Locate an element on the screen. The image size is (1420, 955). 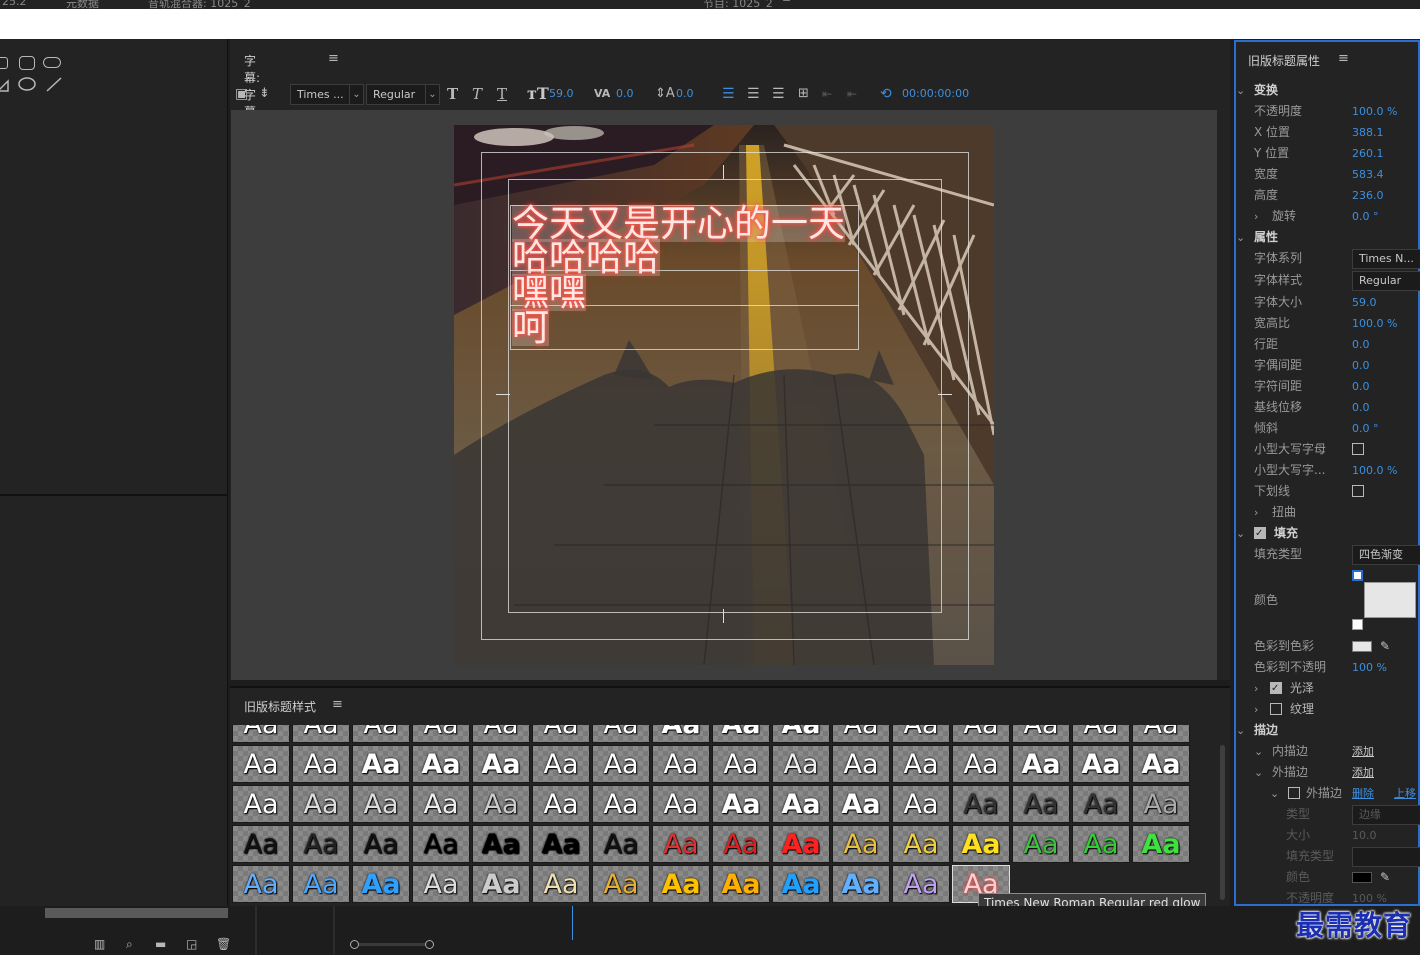
eyedropper-icon: ✎ is located at coordinates (1385, 877).